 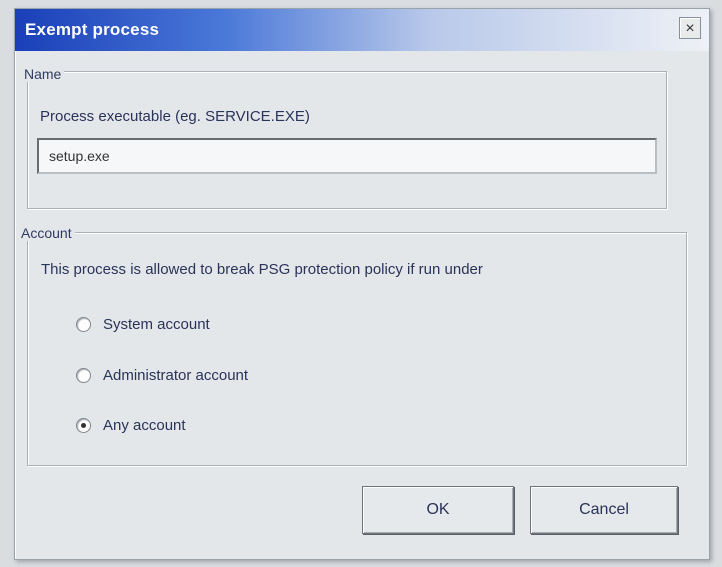 What do you see at coordinates (438, 510) in the screenshot?
I see `ok-button: OK` at bounding box center [438, 510].